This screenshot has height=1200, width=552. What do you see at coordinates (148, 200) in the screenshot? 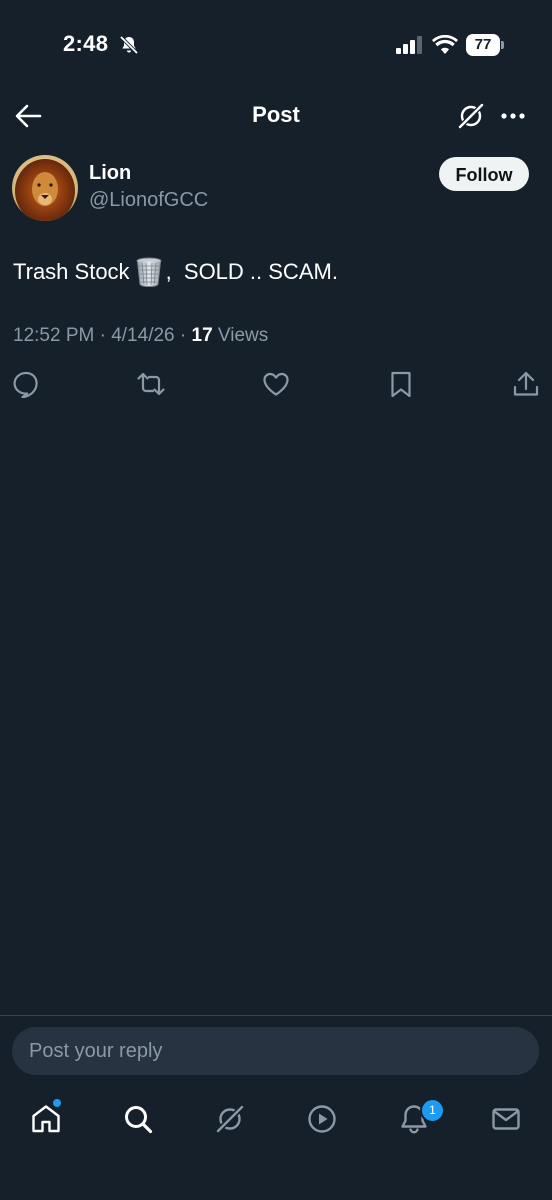
I see `author-handle: @LionofGCC` at bounding box center [148, 200].